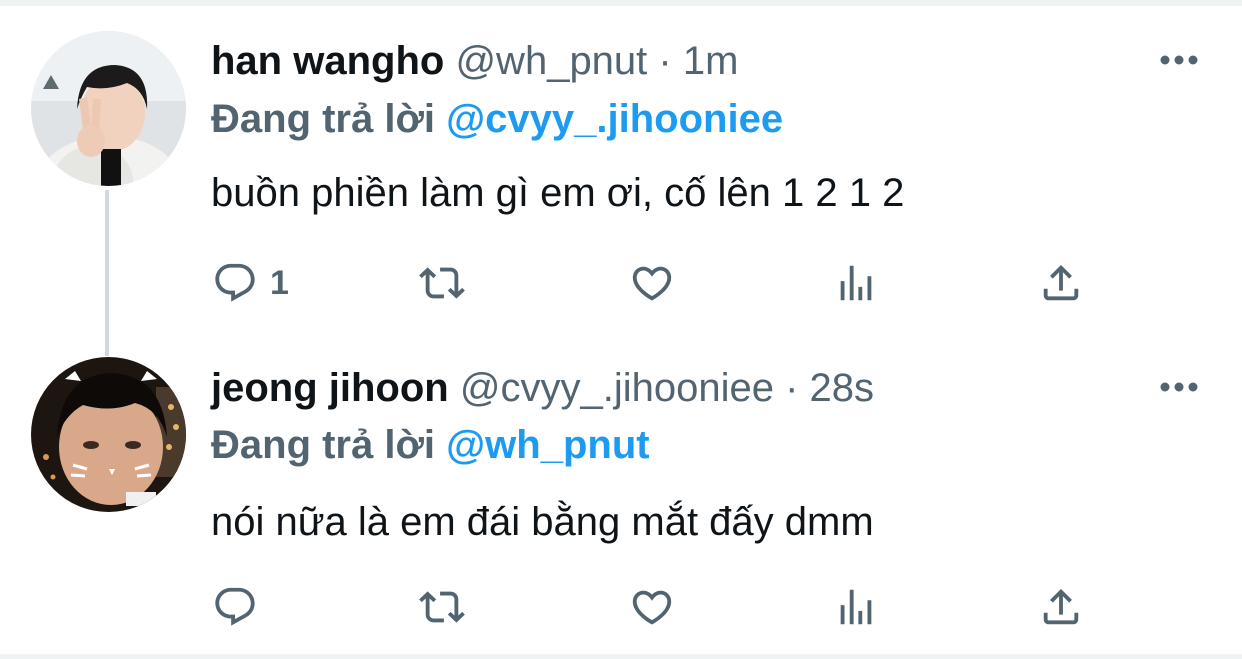 Image resolution: width=1242 pixels, height=659 pixels. Describe the element at coordinates (842, 388) in the screenshot. I see `timestamp: 28s` at that location.